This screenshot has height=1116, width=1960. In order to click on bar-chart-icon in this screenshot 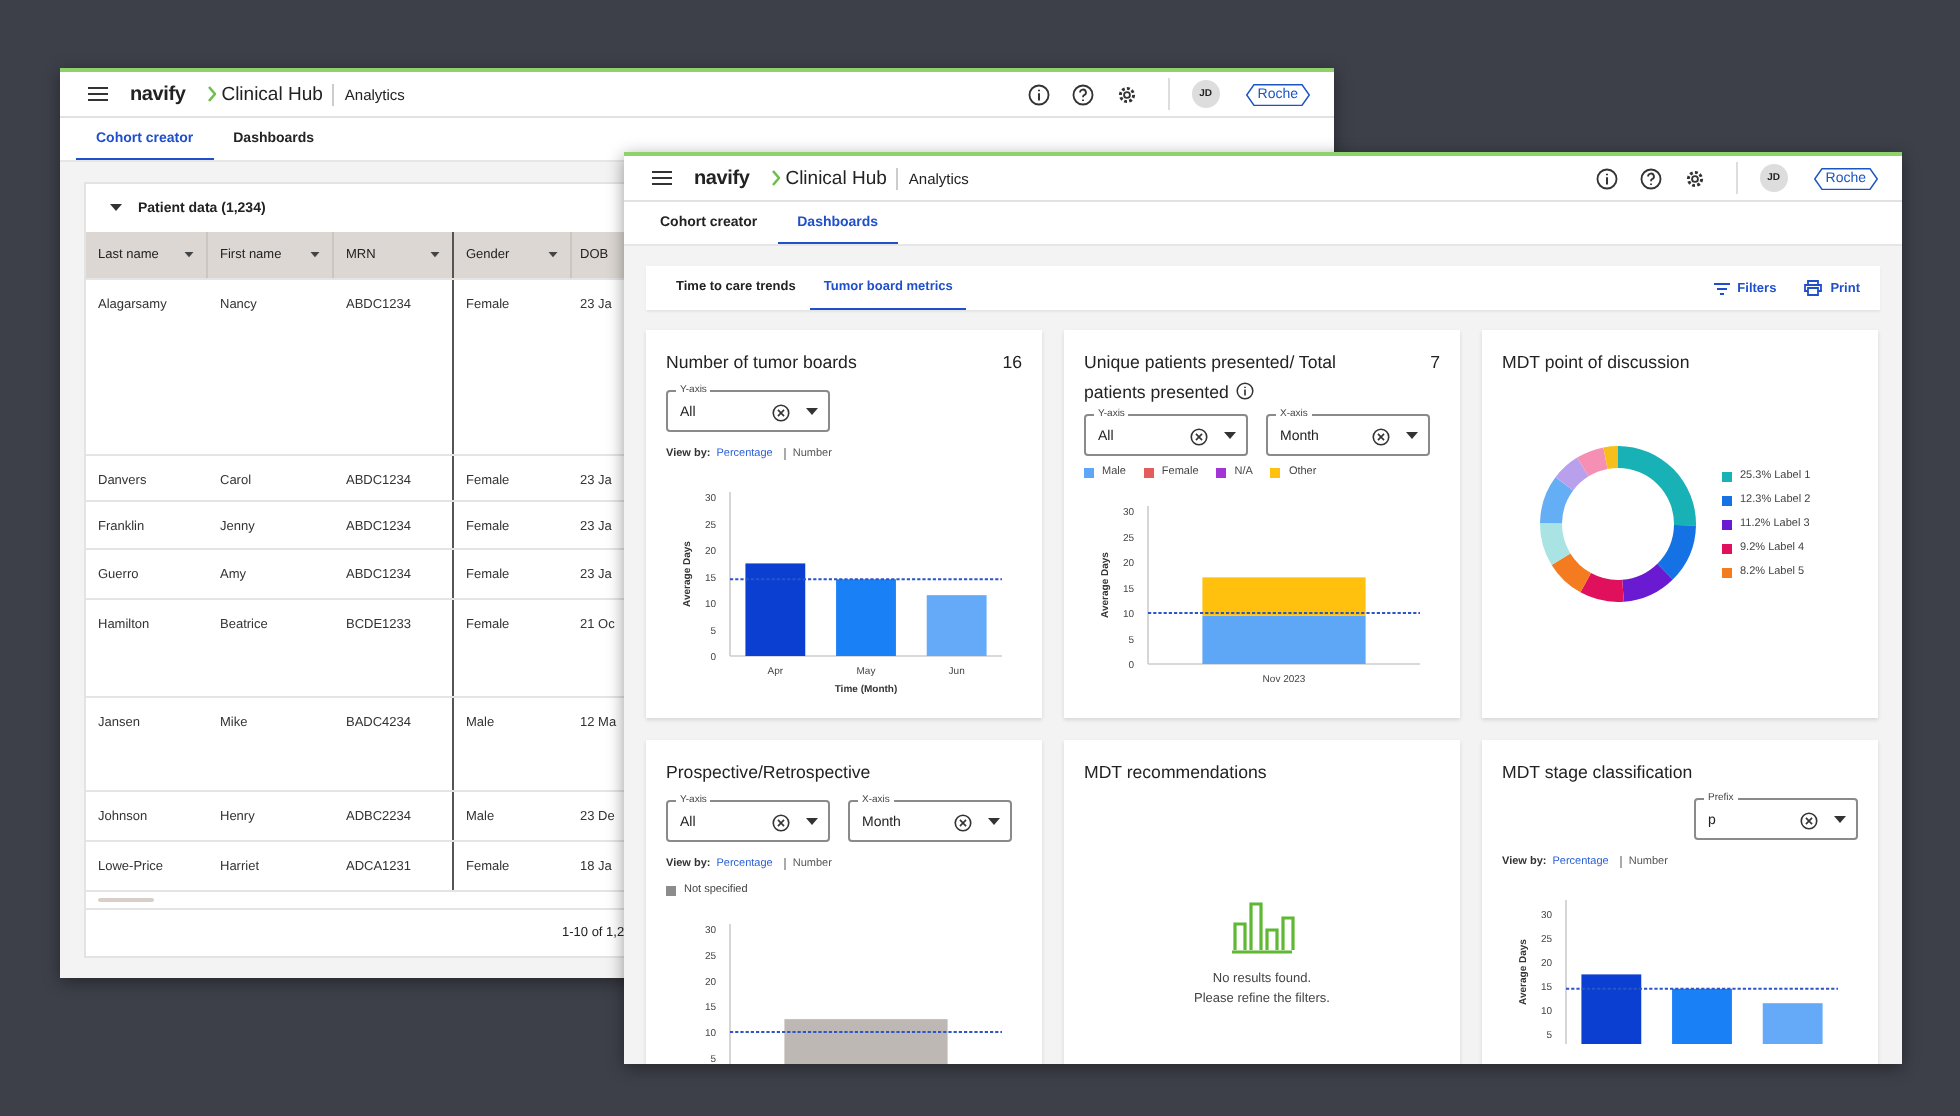, I will do `click(1262, 926)`.